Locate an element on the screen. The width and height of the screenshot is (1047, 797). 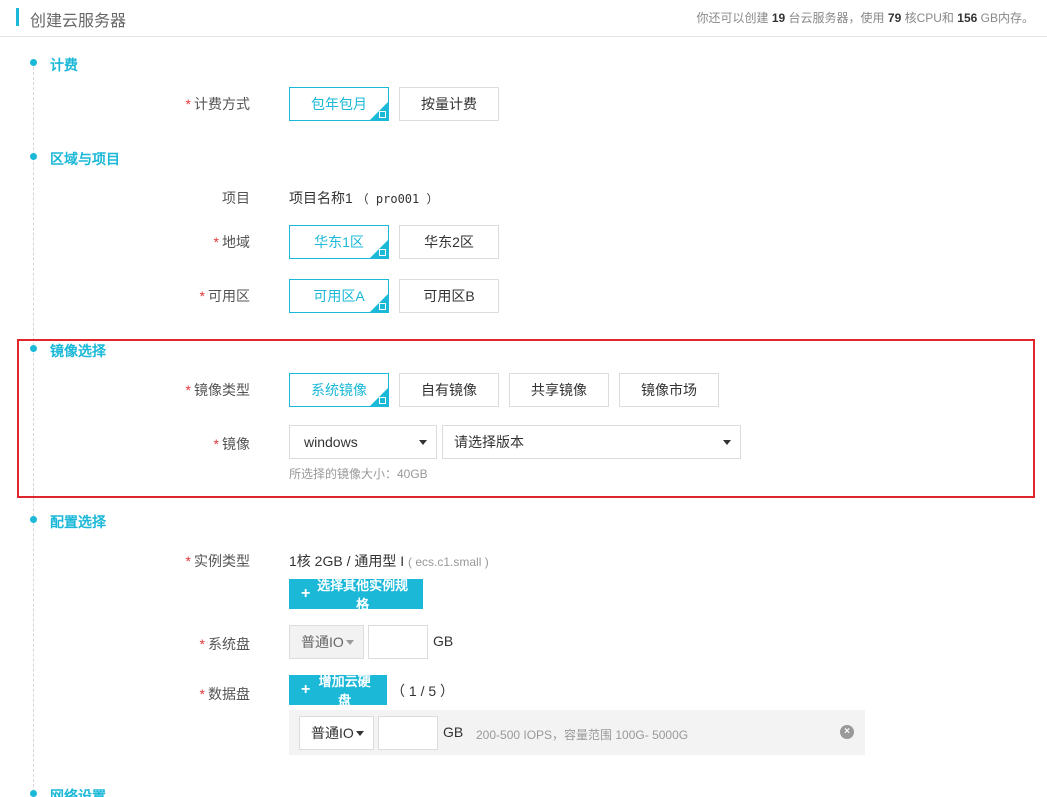
data-disk-unit: GB is located at coordinates (453, 732).